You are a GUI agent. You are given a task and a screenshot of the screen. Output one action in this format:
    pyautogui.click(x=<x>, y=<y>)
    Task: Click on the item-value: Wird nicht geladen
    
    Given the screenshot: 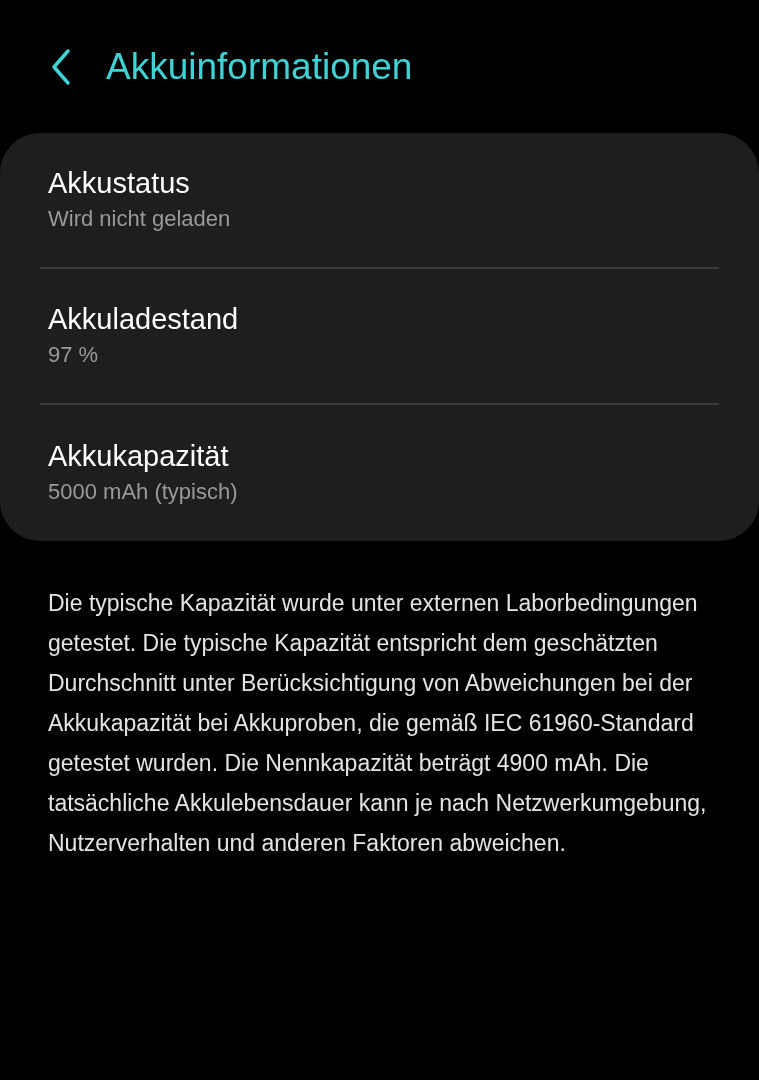 What is the action you would take?
    pyautogui.click(x=140, y=219)
    